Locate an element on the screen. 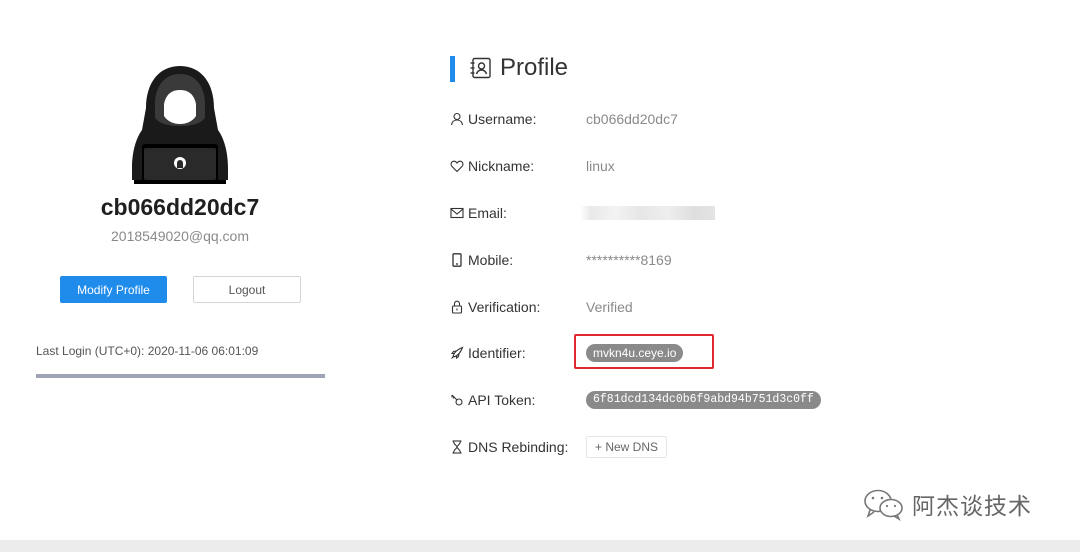 Image resolution: width=1080 pixels, height=552 pixels. profile-accent-bar is located at coordinates (452, 69).